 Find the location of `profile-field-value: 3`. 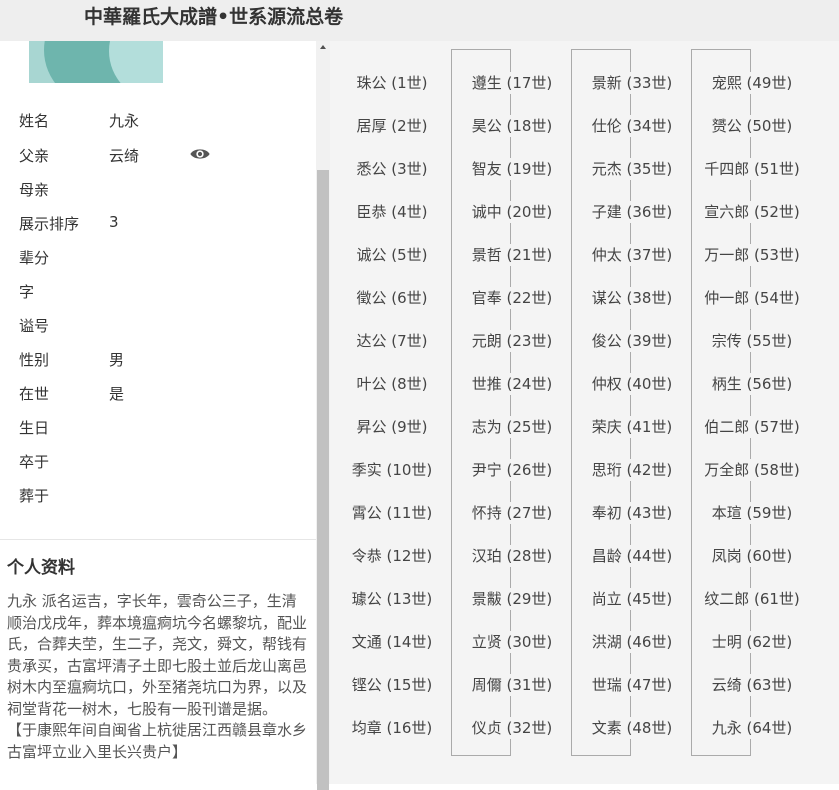

profile-field-value: 3 is located at coordinates (114, 222).